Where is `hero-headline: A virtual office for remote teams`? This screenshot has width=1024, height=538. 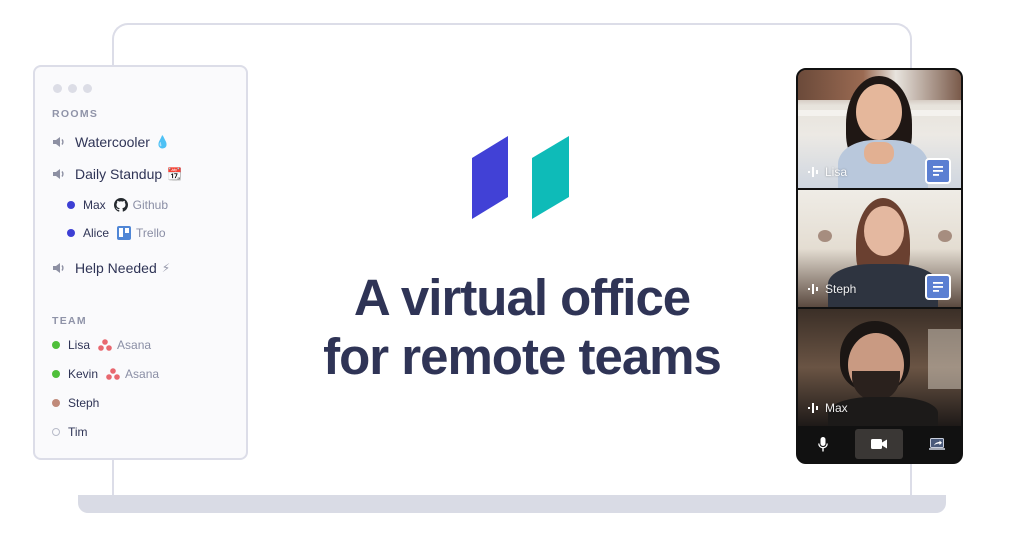 hero-headline: A virtual office for remote teams is located at coordinates (522, 327).